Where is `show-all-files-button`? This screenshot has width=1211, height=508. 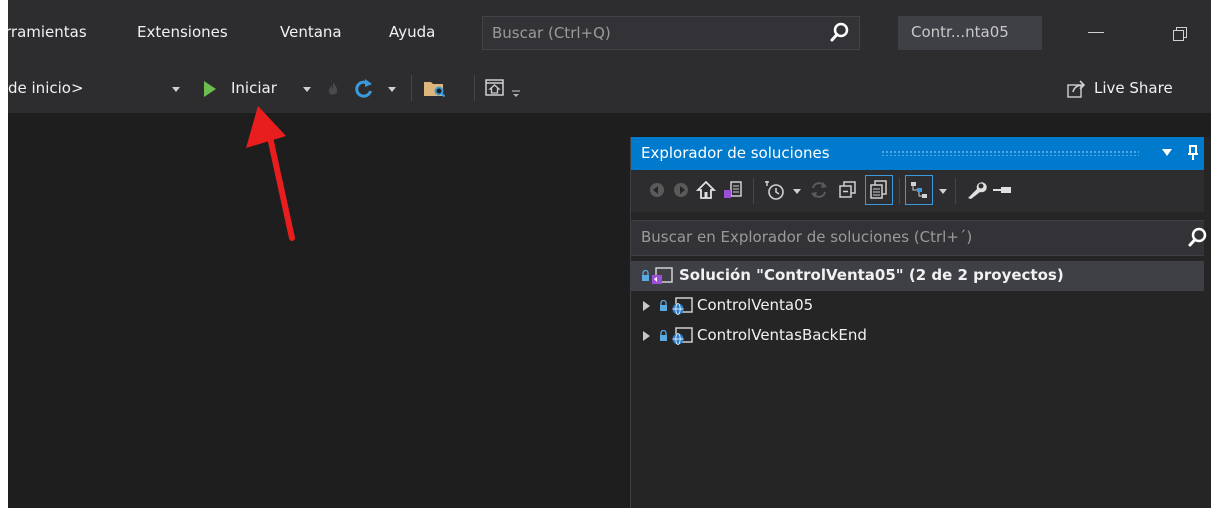
show-all-files-button is located at coordinates (879, 190).